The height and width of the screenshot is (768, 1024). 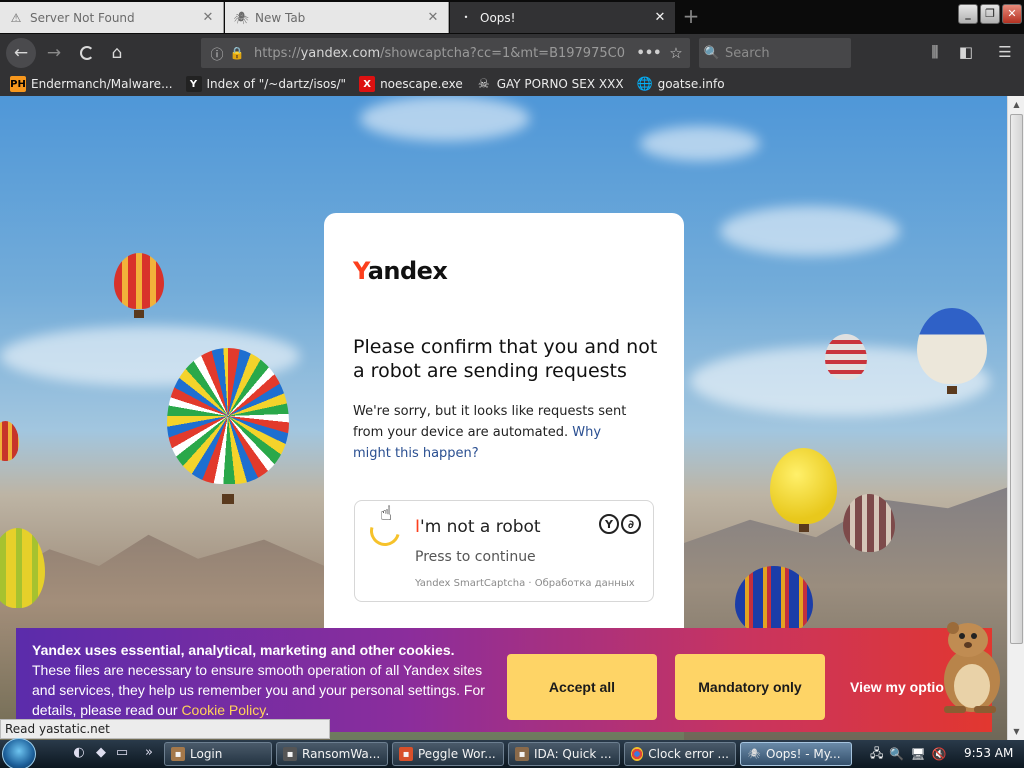 I want to click on stop-loading-button, so click(x=87, y=53).